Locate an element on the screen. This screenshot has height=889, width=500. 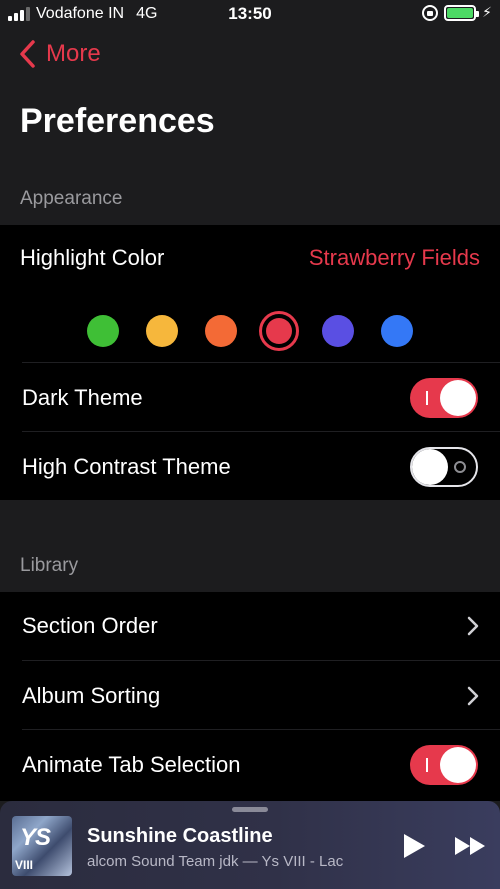
high-contrast-label: High Contrast Theme is located at coordinates (126, 466).